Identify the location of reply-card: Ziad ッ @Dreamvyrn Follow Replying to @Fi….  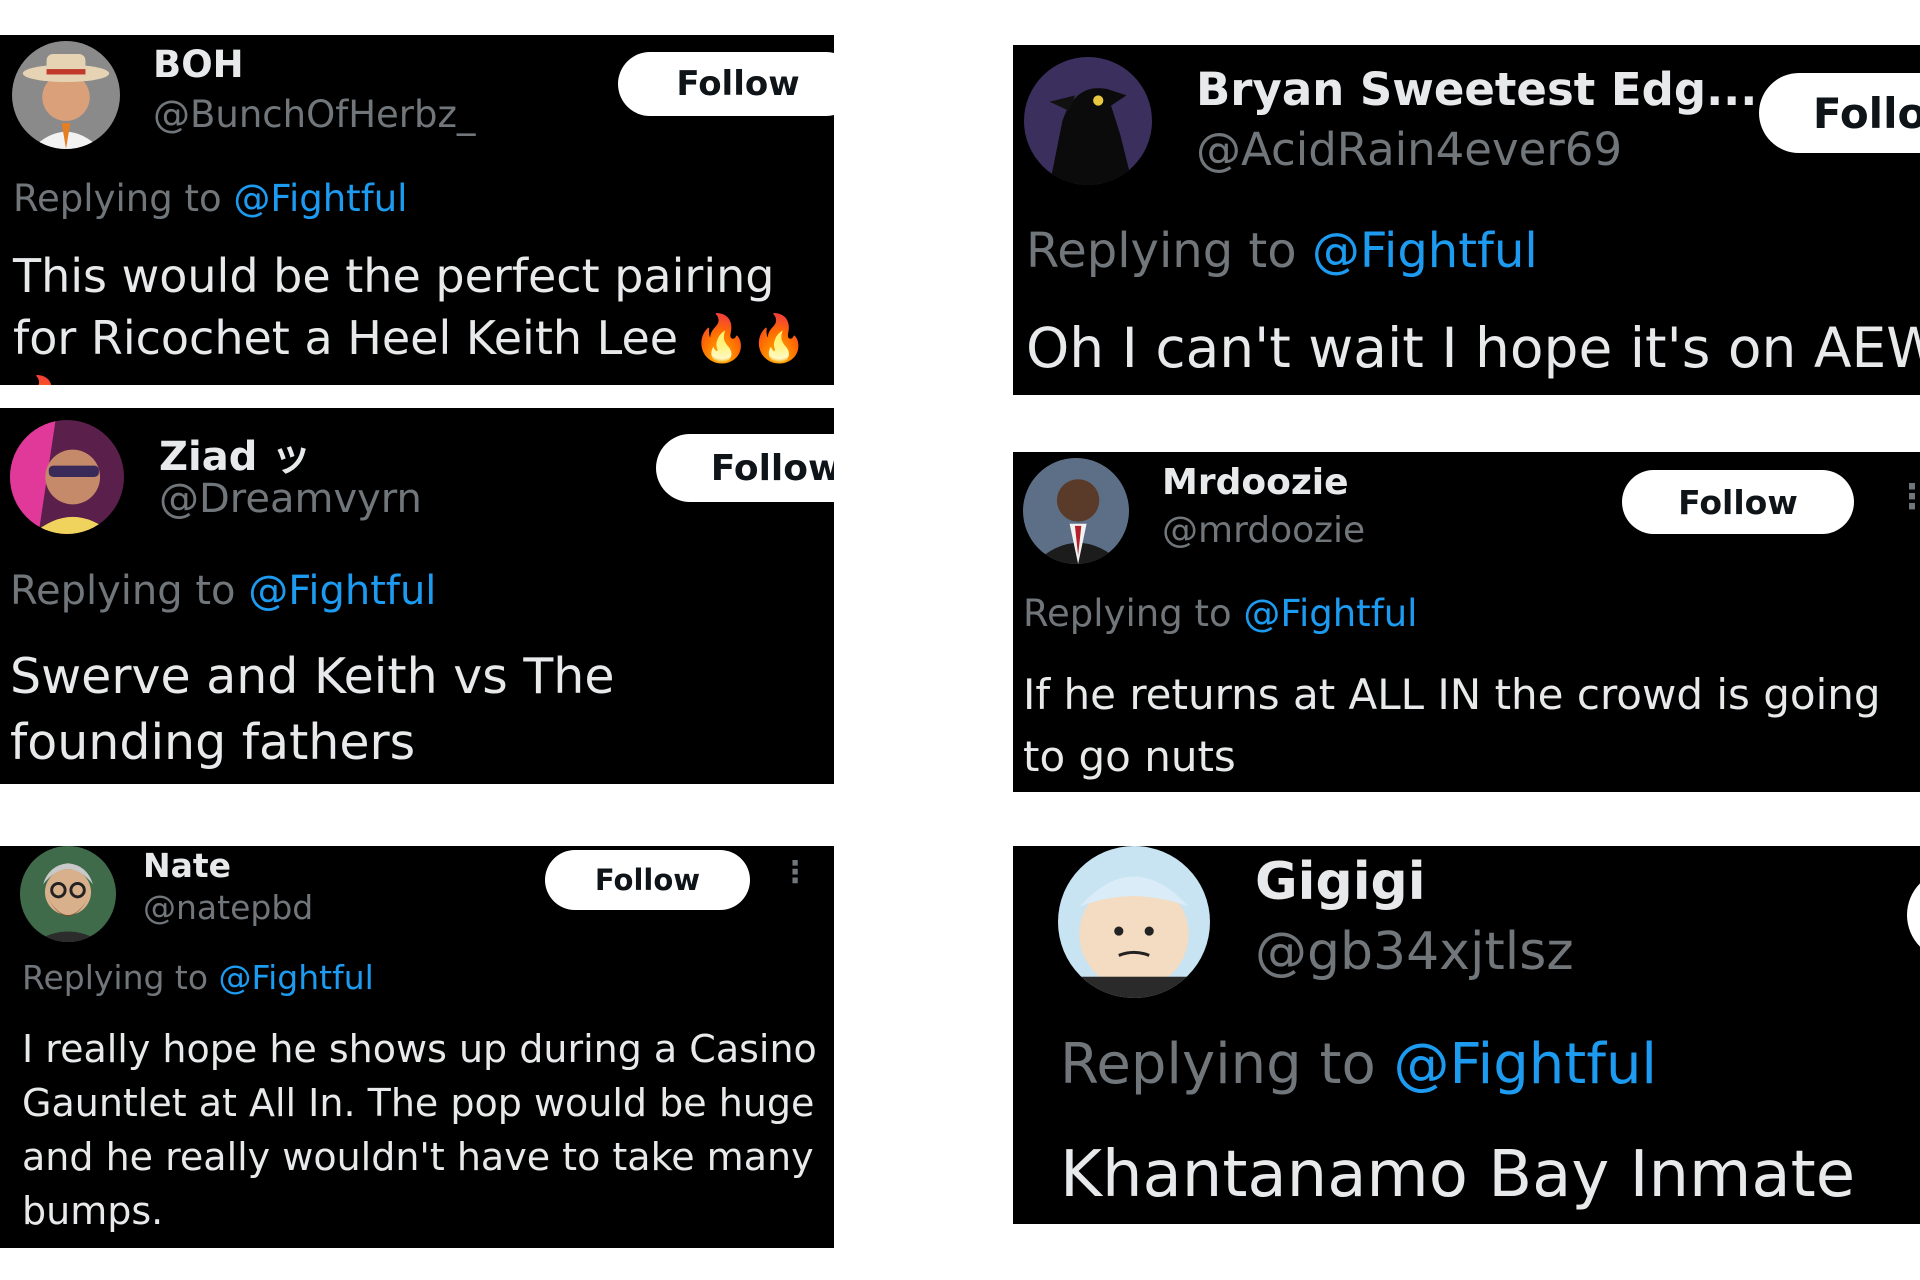
(417, 596).